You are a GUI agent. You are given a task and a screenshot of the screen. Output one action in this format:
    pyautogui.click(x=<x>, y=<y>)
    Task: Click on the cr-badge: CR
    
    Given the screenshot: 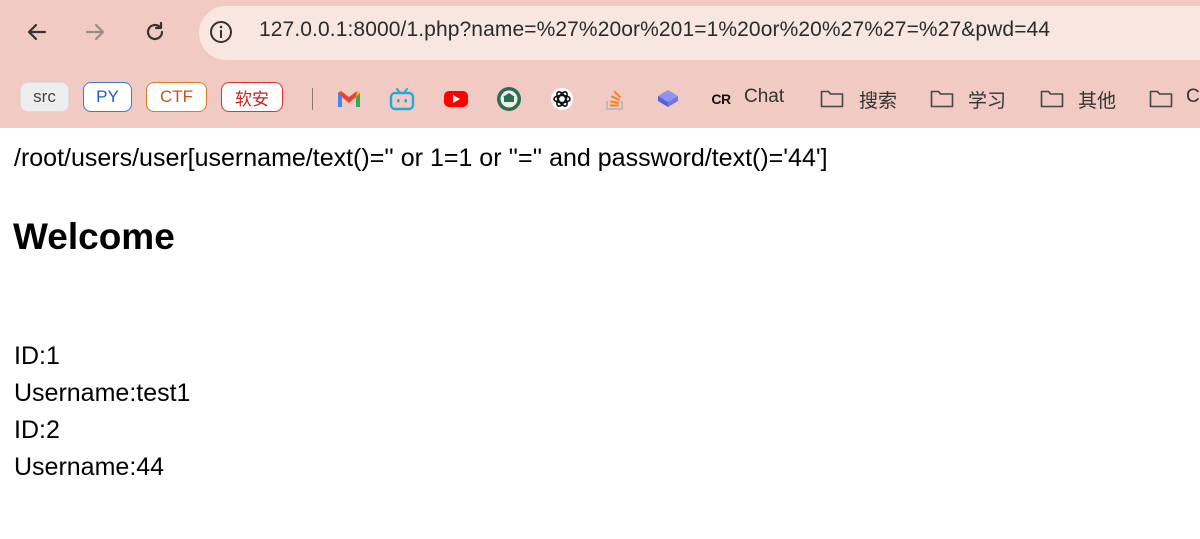 What is the action you would take?
    pyautogui.click(x=721, y=99)
    